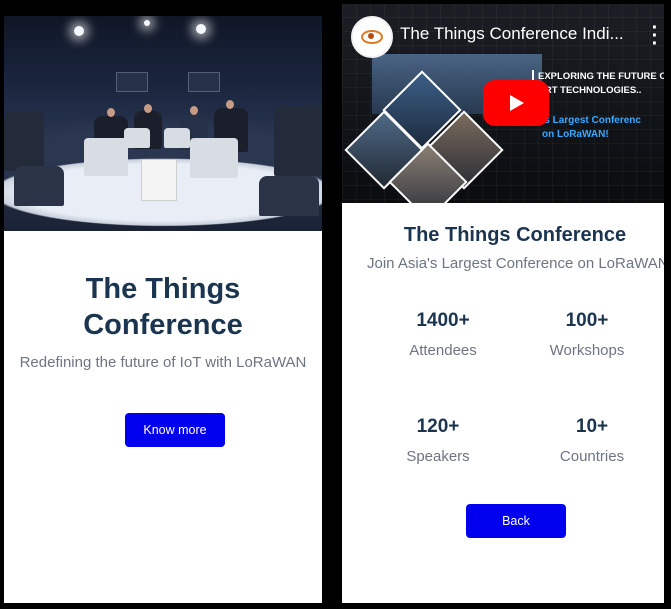 This screenshot has height=609, width=671. I want to click on youtube-play-button, so click(516, 103).